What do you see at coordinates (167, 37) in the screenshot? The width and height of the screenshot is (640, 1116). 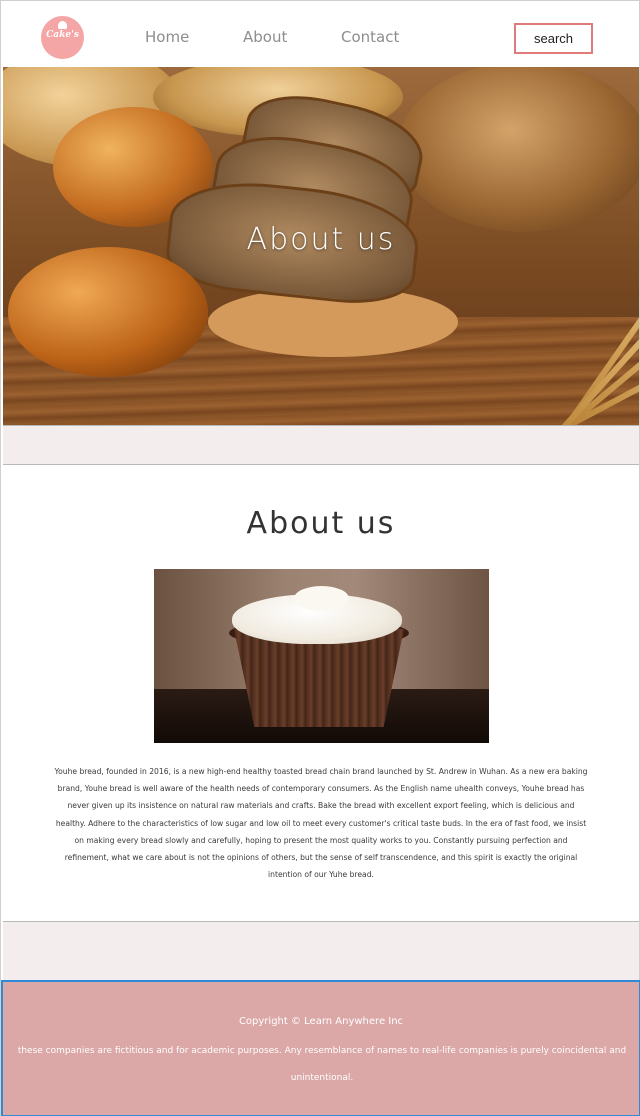 I see `nav-home: Home` at bounding box center [167, 37].